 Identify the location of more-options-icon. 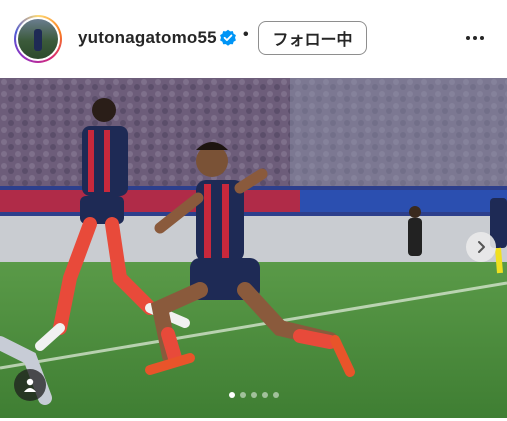
(475, 38).